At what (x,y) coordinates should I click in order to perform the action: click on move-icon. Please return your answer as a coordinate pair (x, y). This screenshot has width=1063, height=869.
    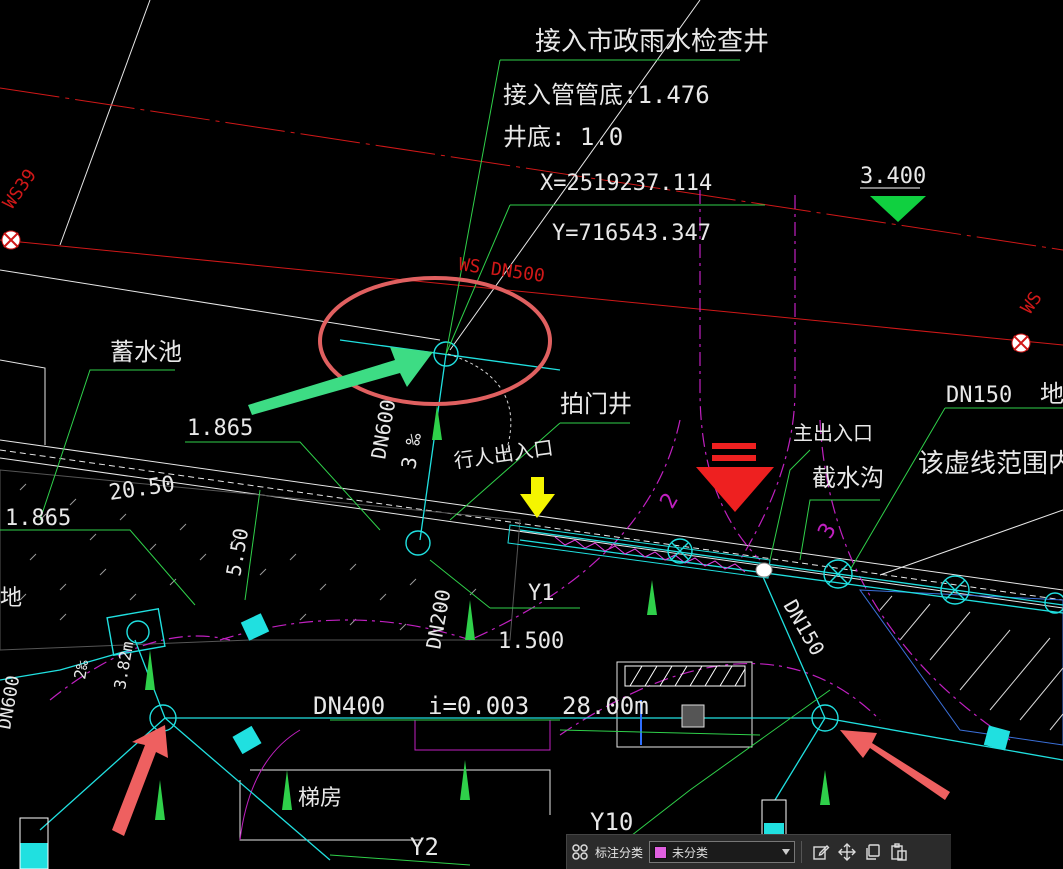
    Looking at the image, I should click on (847, 852).